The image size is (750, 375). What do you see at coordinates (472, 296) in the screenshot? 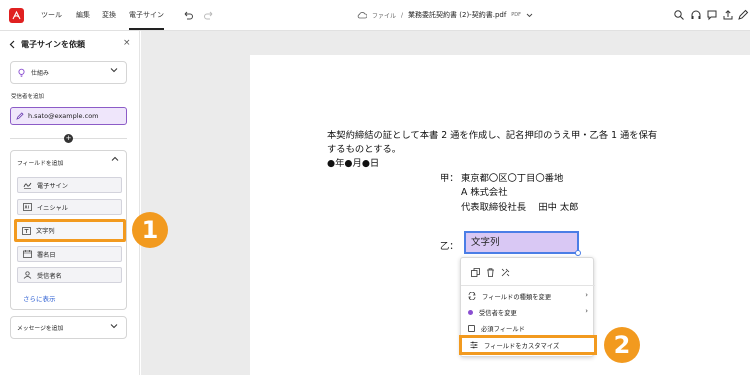
I see `swap-icon` at bounding box center [472, 296].